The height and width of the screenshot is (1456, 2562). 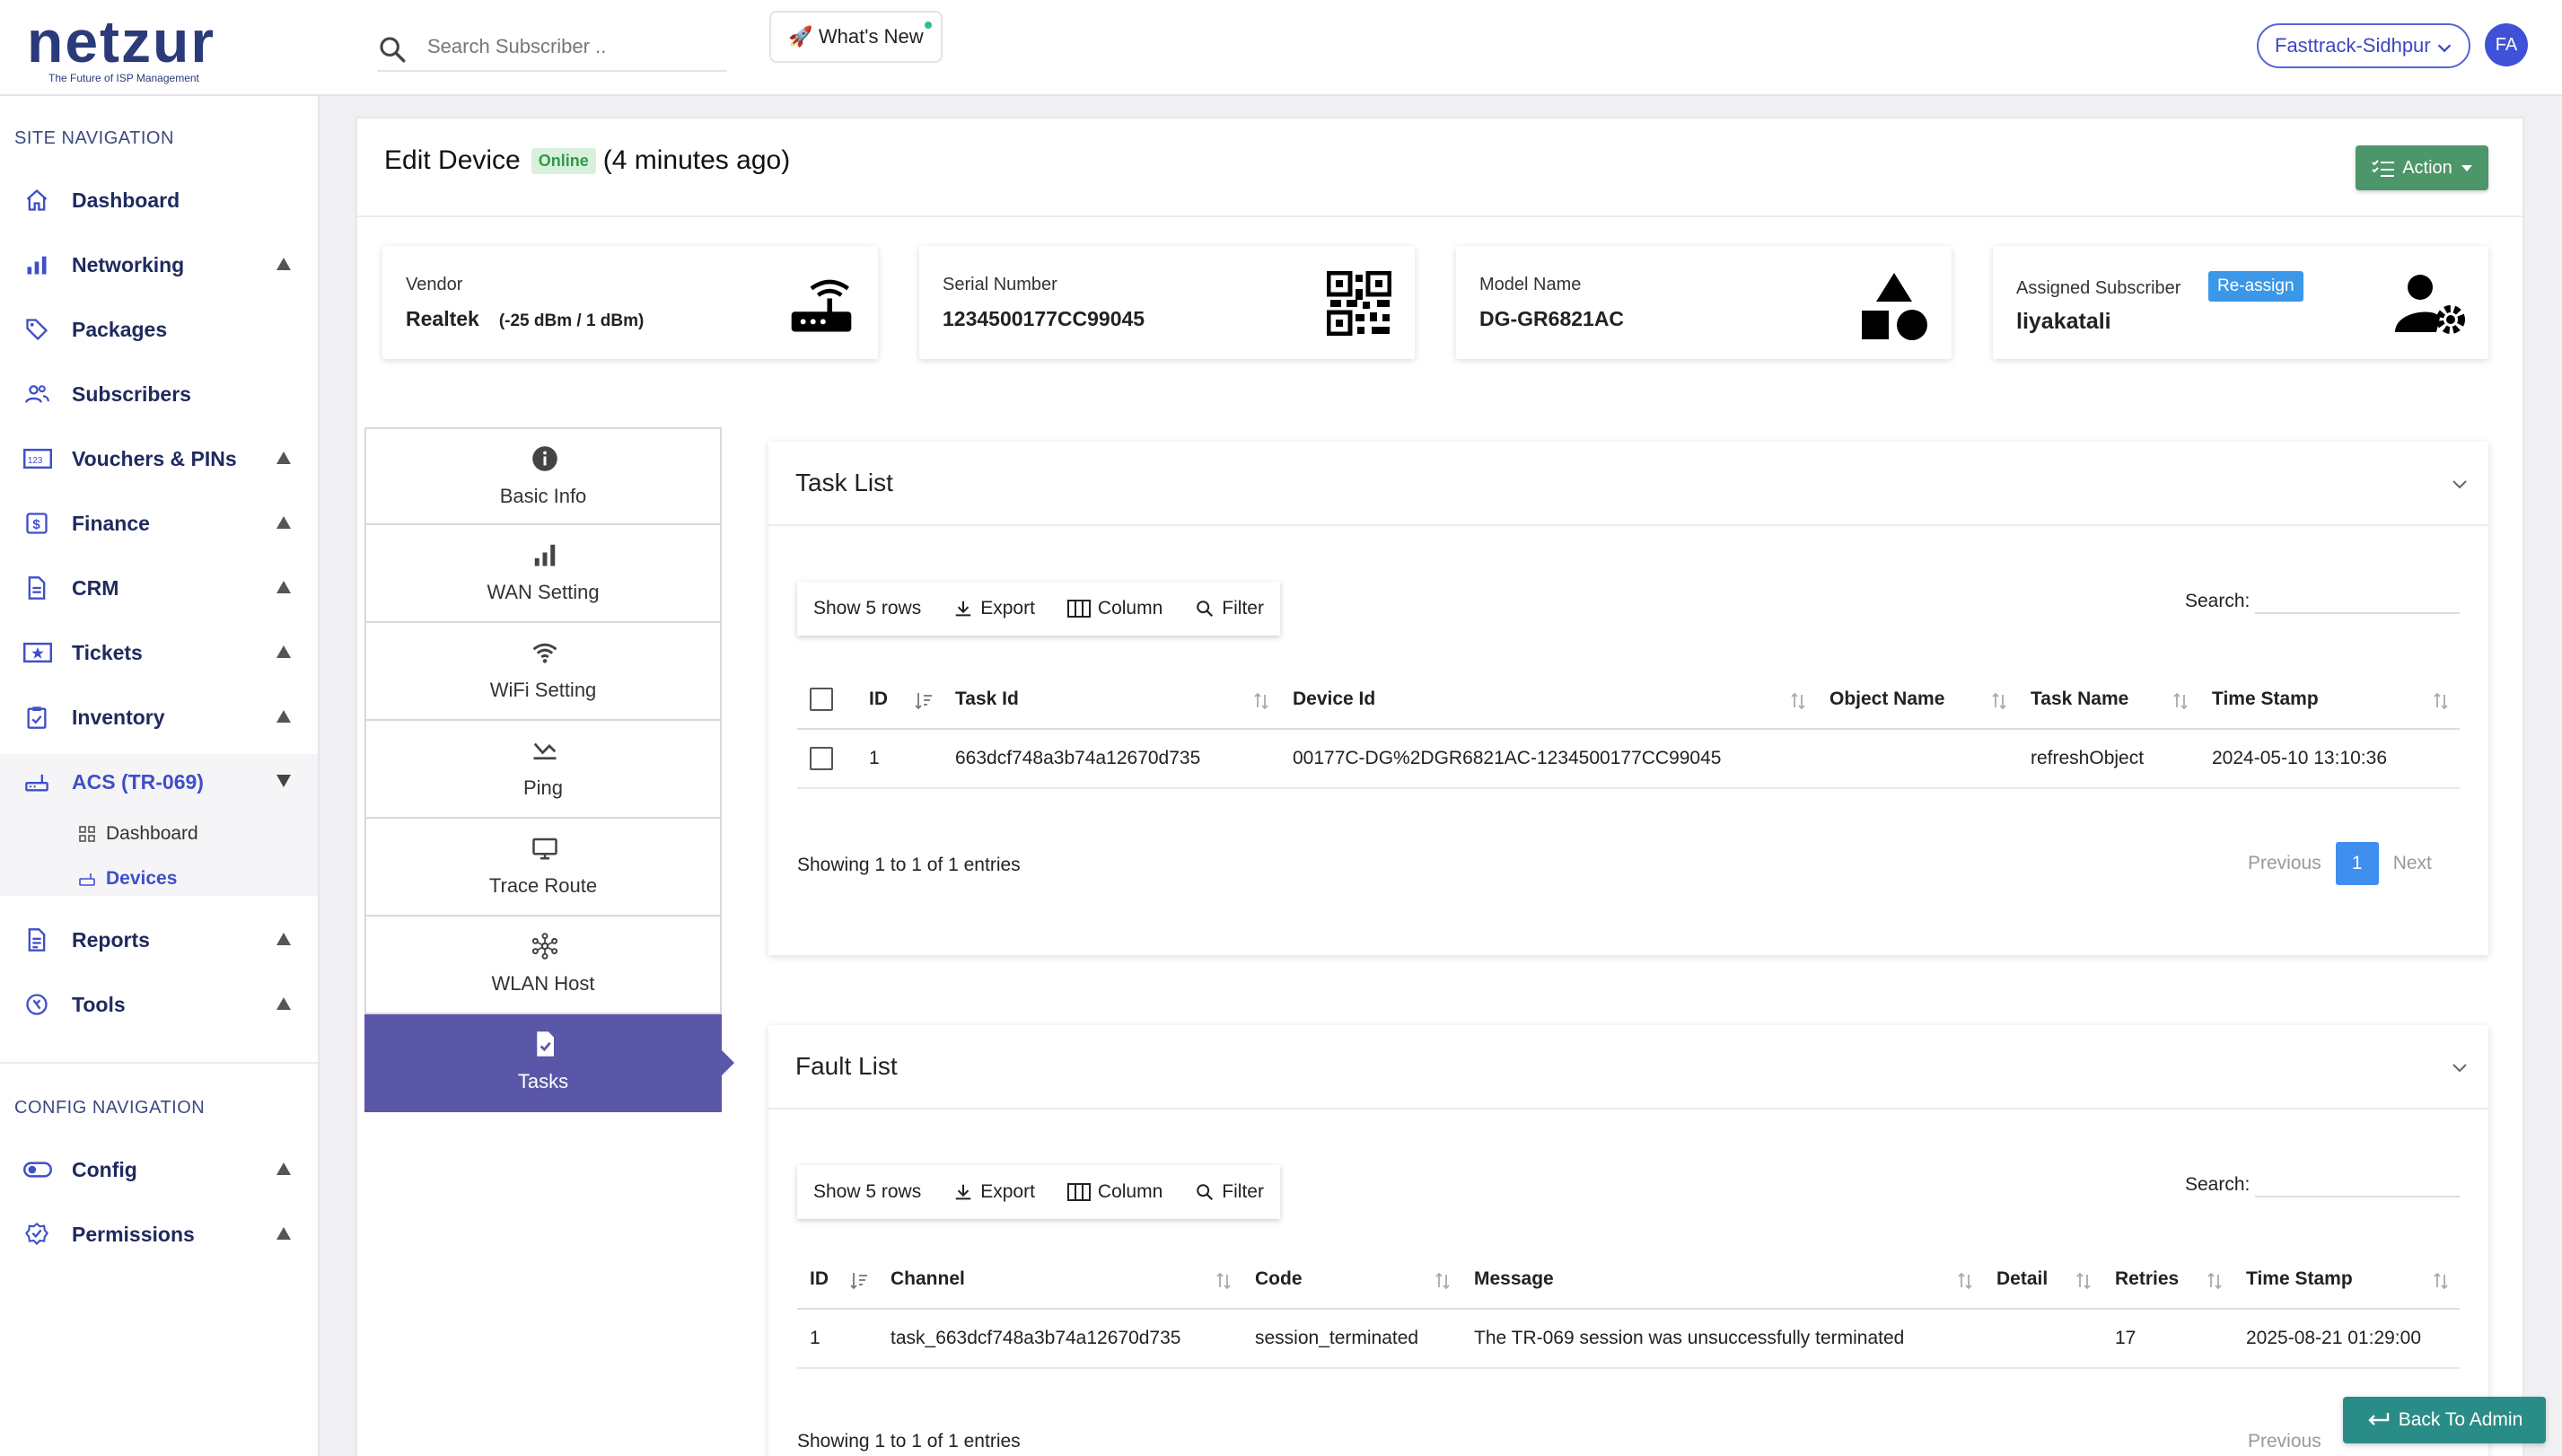 What do you see at coordinates (2412, 864) in the screenshot?
I see `next-page-button: Next` at bounding box center [2412, 864].